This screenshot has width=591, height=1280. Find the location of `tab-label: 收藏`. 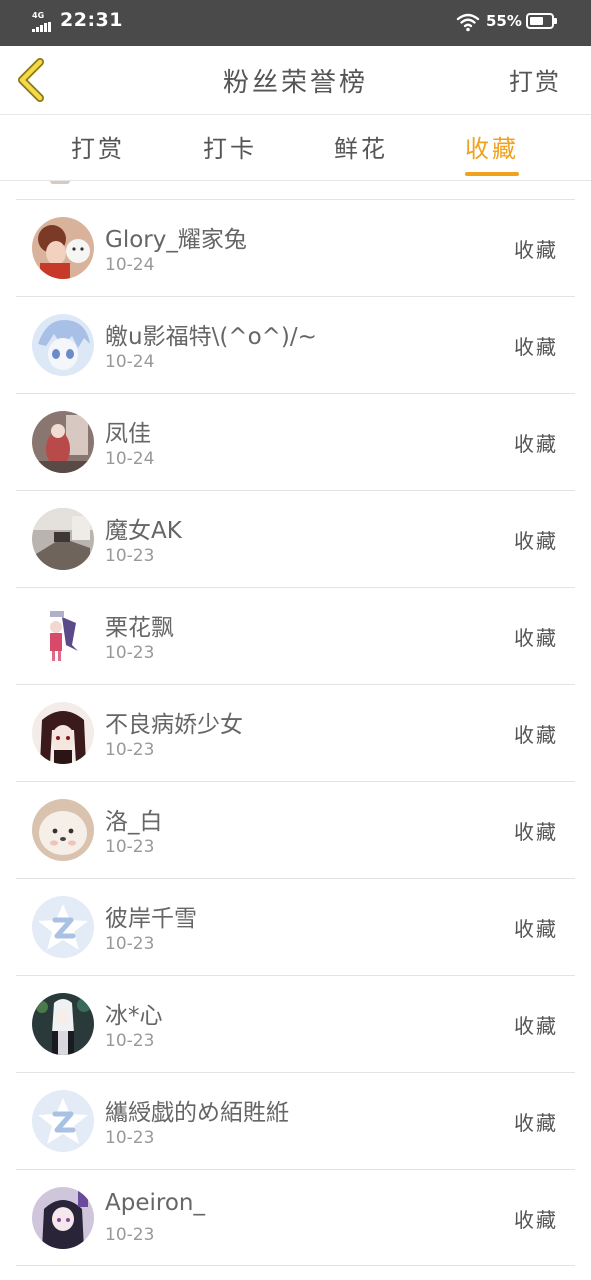

tab-label: 收藏 is located at coordinates (492, 149).